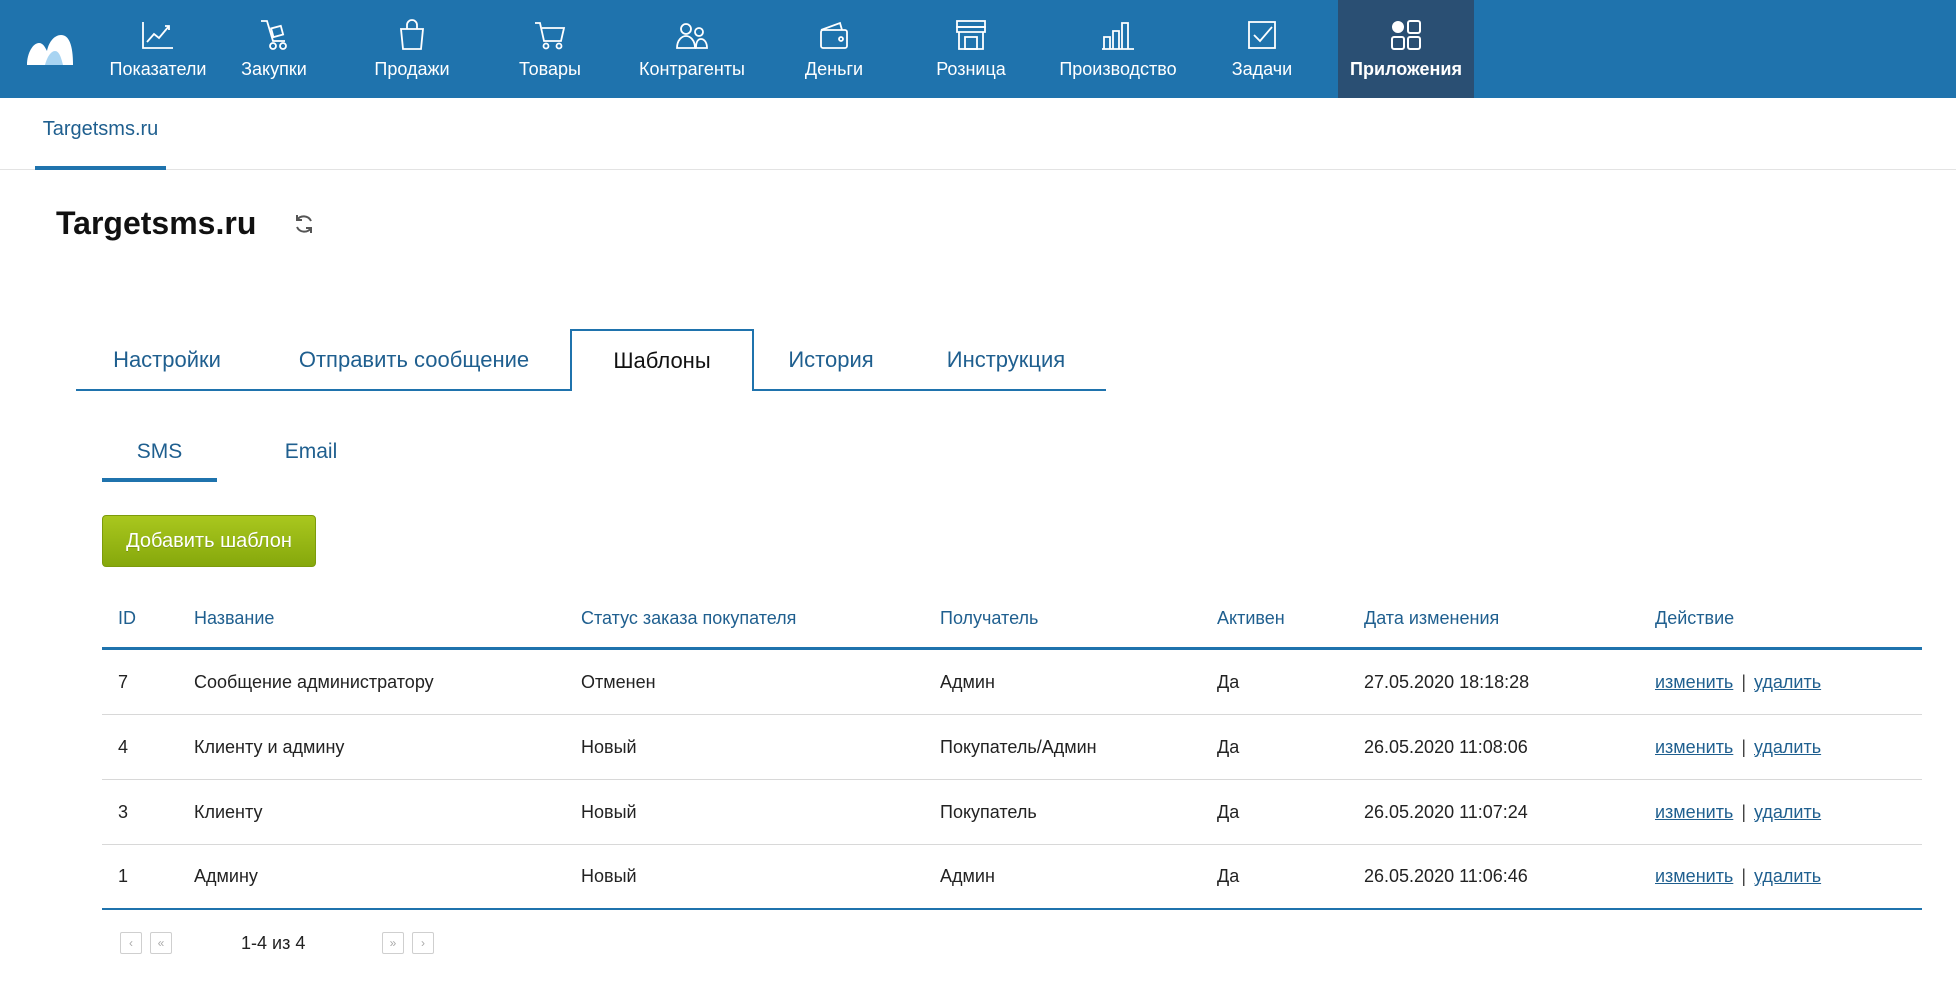 The height and width of the screenshot is (986, 1956). What do you see at coordinates (311, 459) in the screenshot?
I see `subtab-email: Email` at bounding box center [311, 459].